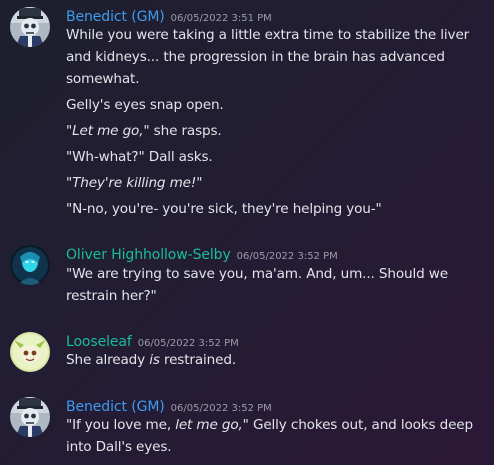 The width and height of the screenshot is (494, 465). I want to click on italic-text: let me go,", so click(212, 425).